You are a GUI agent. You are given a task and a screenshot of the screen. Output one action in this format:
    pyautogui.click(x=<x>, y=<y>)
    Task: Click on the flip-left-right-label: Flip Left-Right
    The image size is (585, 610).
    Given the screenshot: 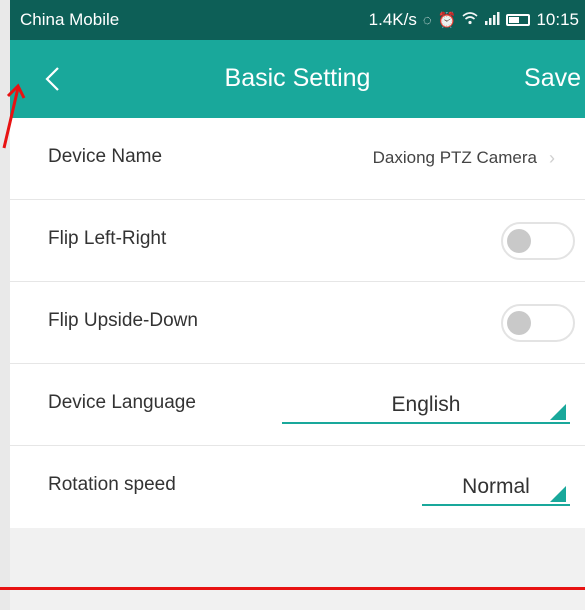 What is the action you would take?
    pyautogui.click(x=107, y=238)
    